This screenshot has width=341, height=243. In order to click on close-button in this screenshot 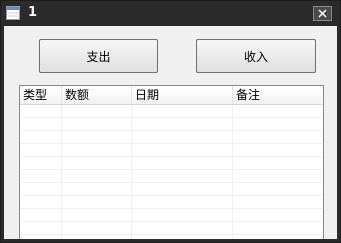, I will do `click(322, 13)`.